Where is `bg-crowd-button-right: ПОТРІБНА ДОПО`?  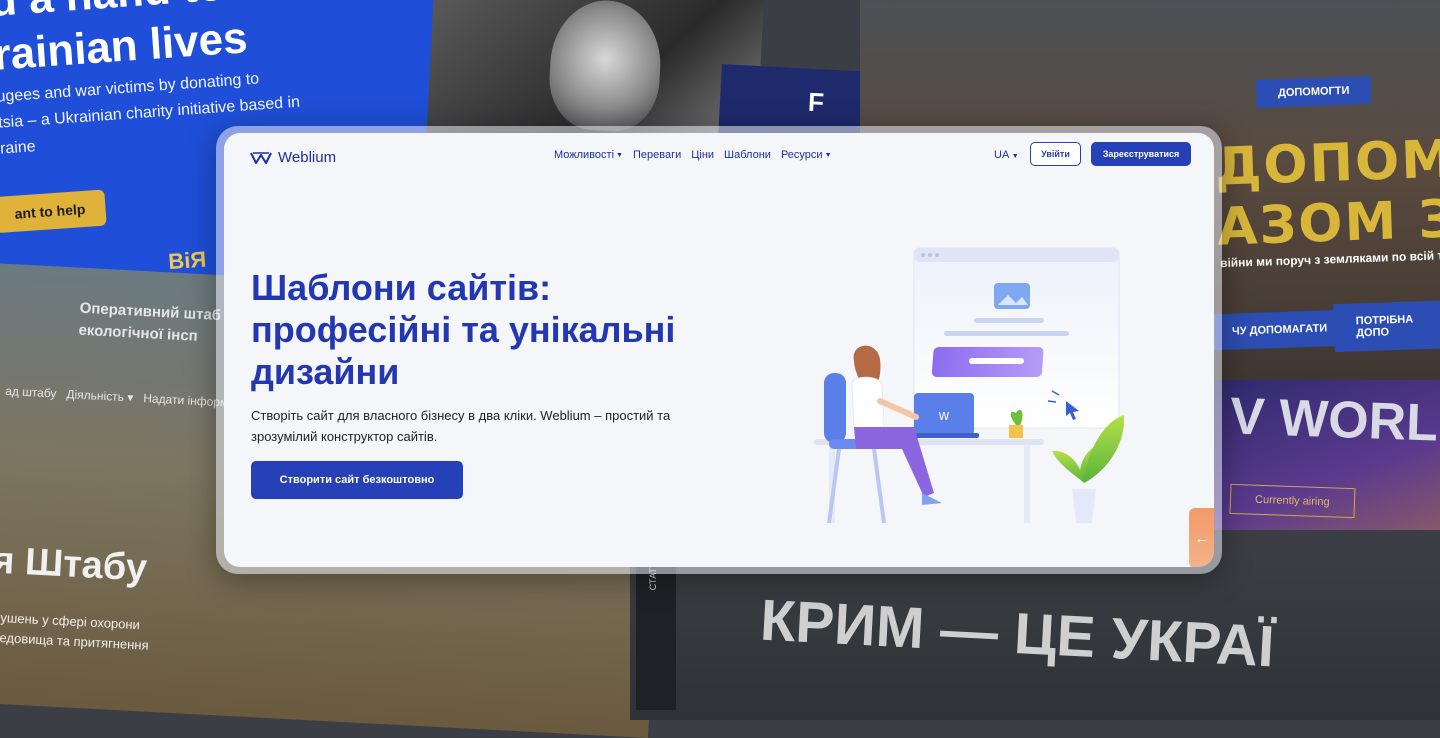
bg-crowd-button-right: ПОТРІБНА ДОПО is located at coordinates (1386, 326).